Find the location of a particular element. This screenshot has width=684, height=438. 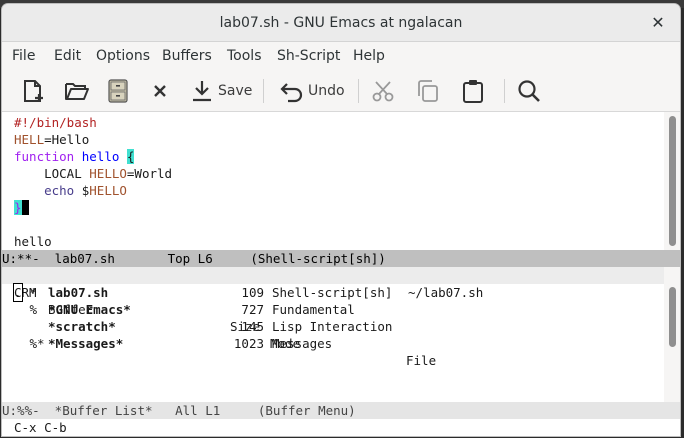

code-text: =Hello is located at coordinates (67, 139).